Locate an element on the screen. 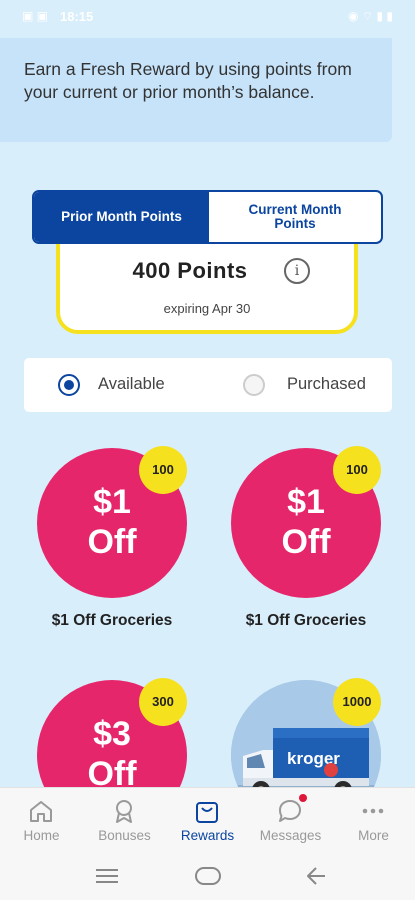 The image size is (415, 900). nav-rewards-label: Rewards is located at coordinates (207, 835).